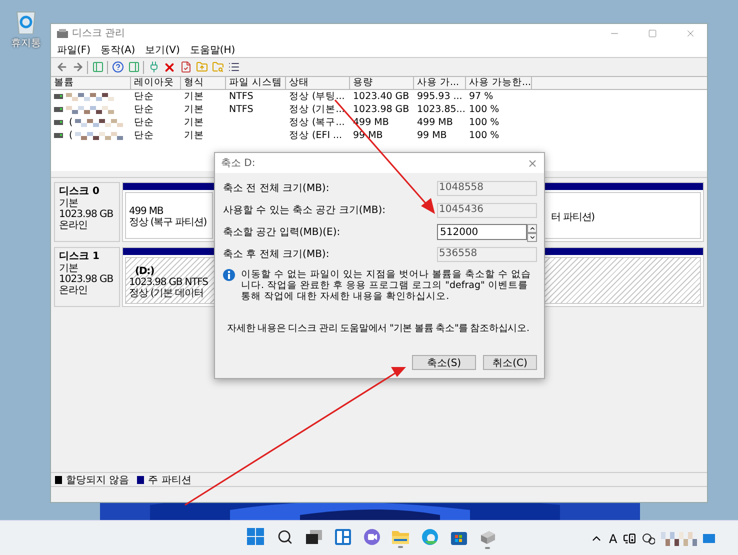 The height and width of the screenshot is (555, 738). I want to click on field-label: 축소 전 전체 크기(MB):, so click(276, 188).